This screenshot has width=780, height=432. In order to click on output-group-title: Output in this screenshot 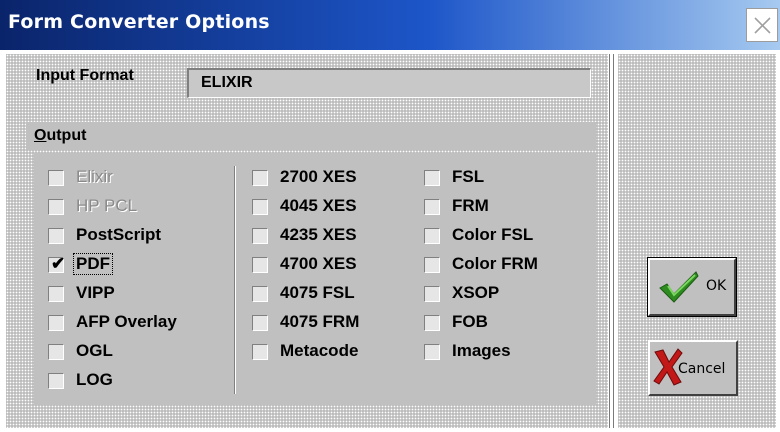, I will do `click(60, 136)`.